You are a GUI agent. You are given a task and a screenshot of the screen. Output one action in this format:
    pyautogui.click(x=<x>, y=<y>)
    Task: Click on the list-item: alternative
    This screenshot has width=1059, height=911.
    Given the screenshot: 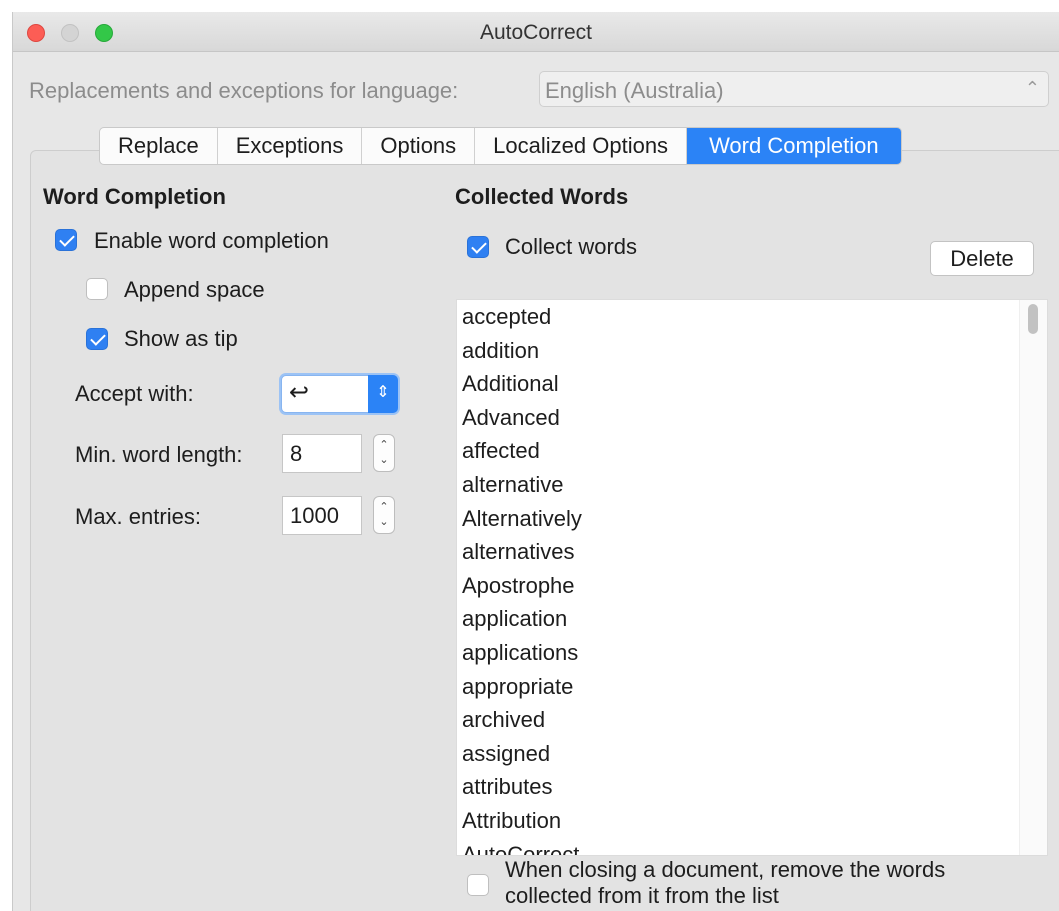 What is the action you would take?
    pyautogui.click(x=752, y=485)
    